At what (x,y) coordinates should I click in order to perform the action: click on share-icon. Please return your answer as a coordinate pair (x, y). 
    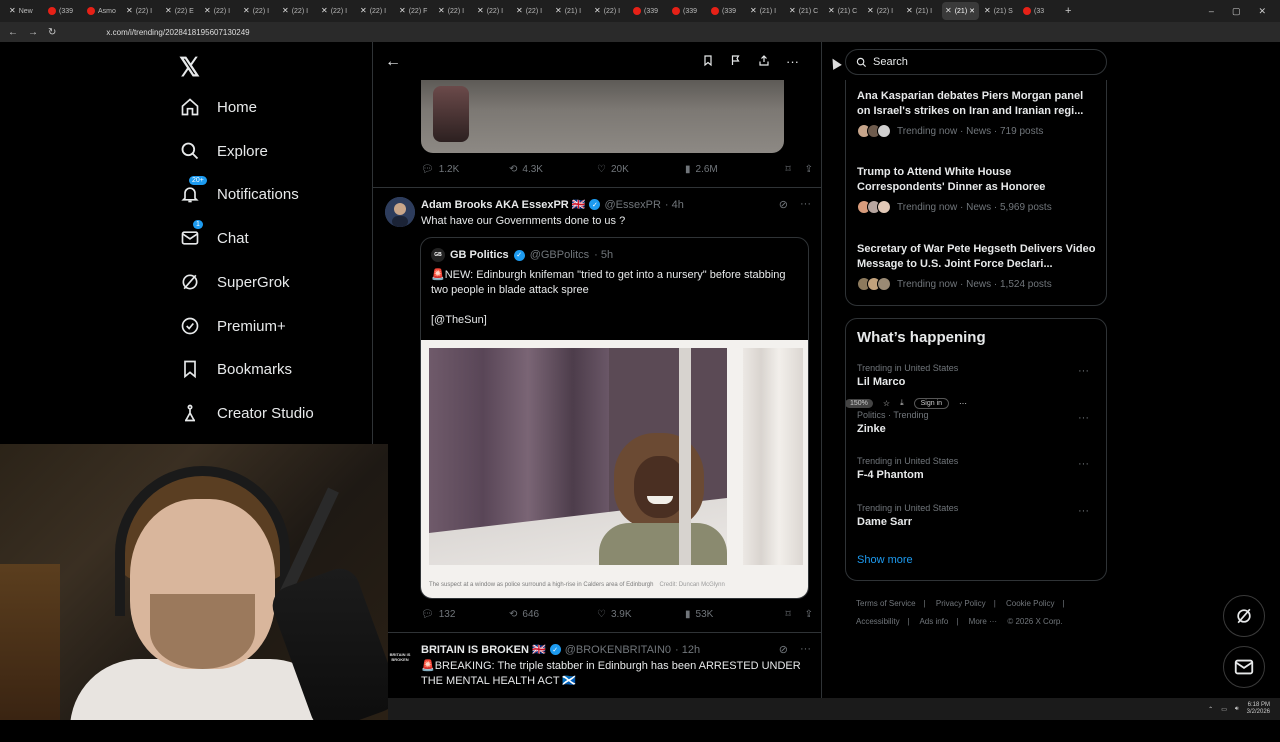
    Looking at the image, I should click on (764, 62).